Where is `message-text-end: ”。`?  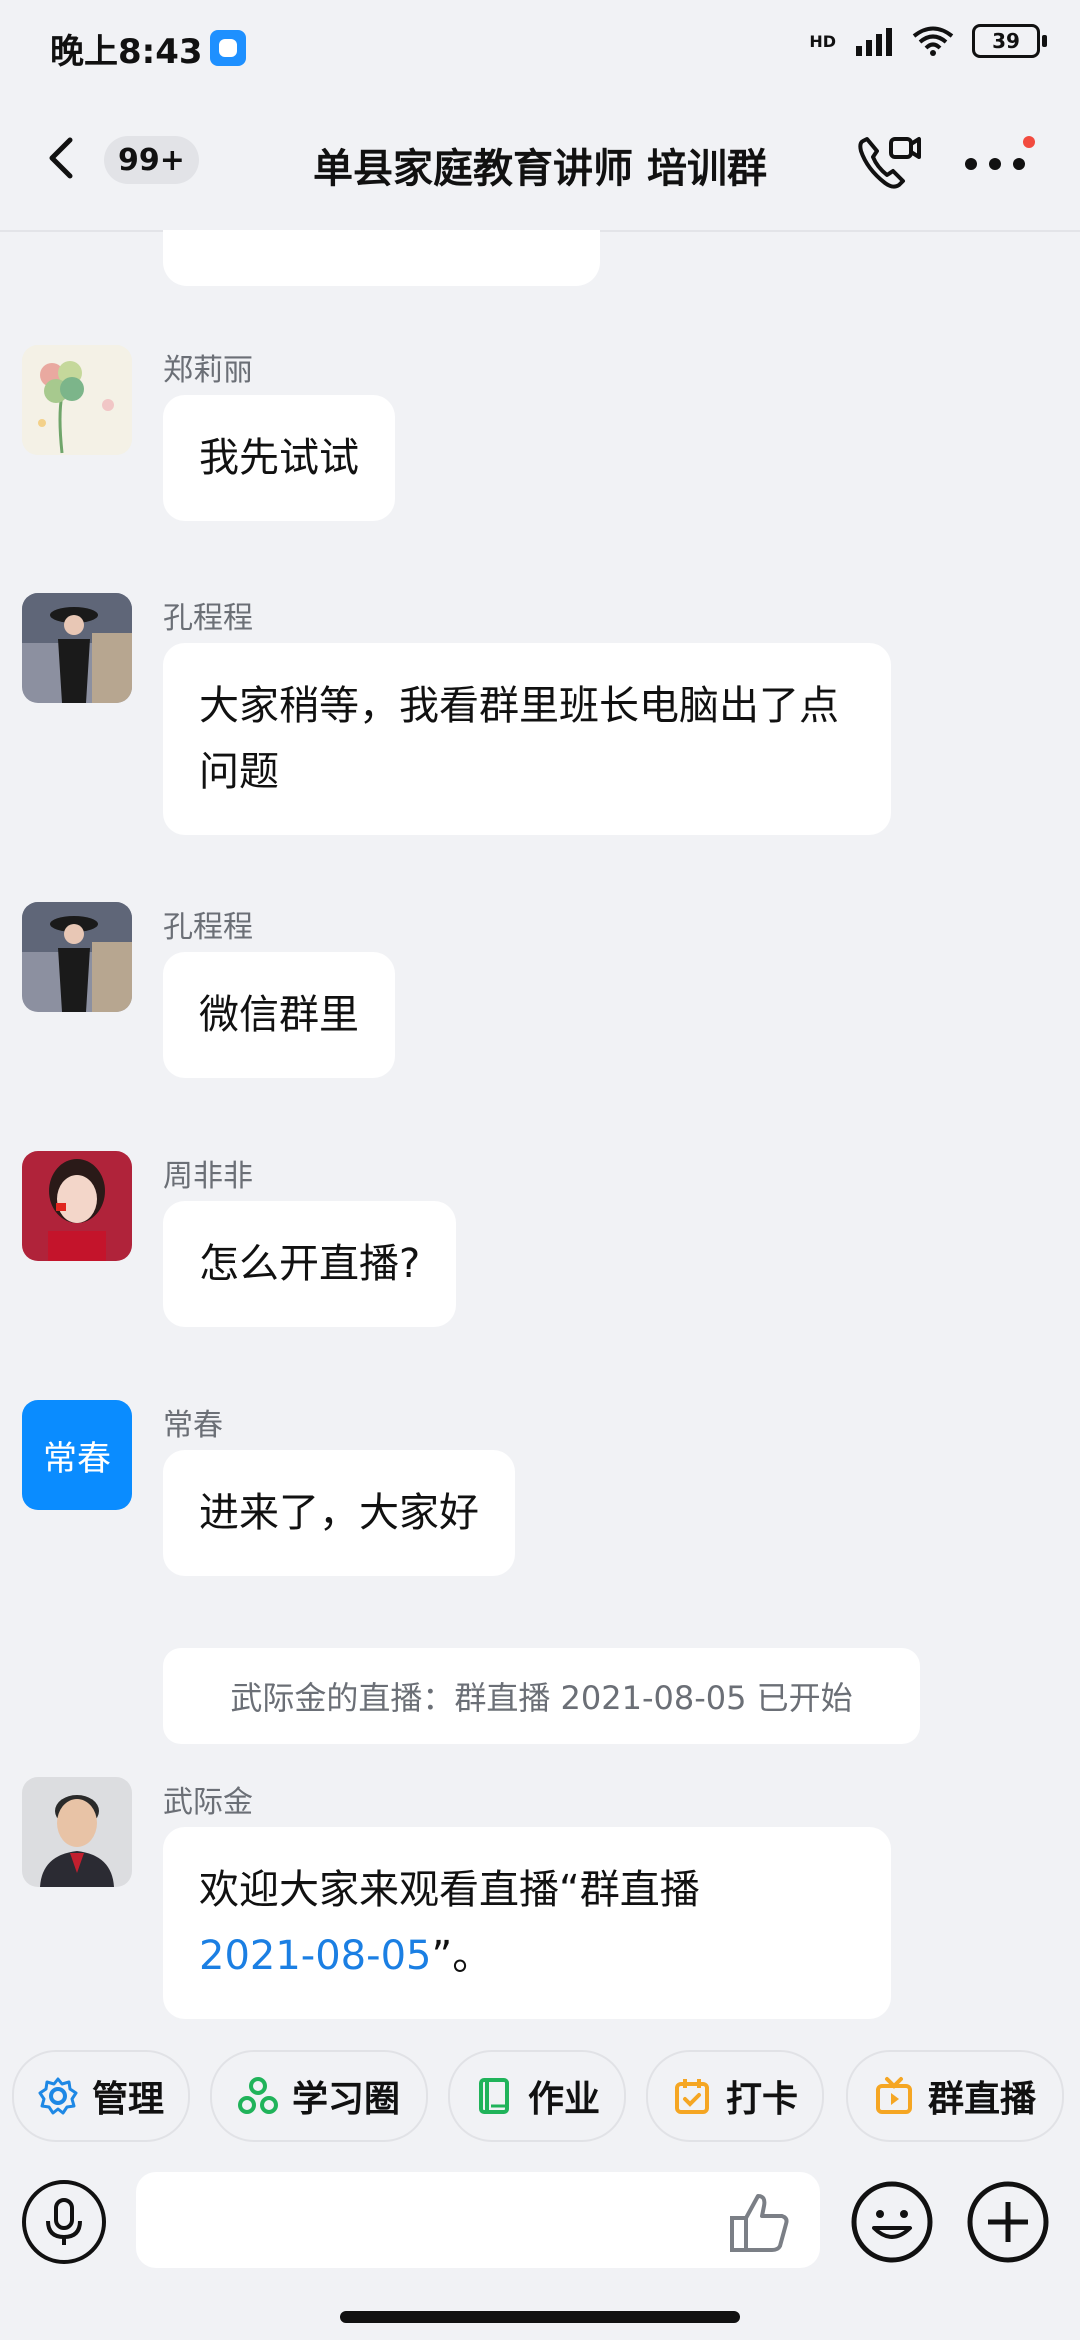 message-text-end: ”。 is located at coordinates (462, 1956).